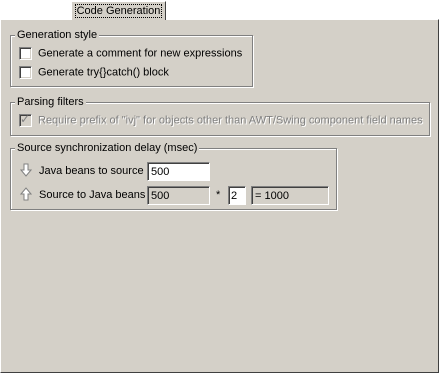 The image size is (439, 373). Describe the element at coordinates (25, 72) in the screenshot. I see `try-catch-checkbox` at that location.